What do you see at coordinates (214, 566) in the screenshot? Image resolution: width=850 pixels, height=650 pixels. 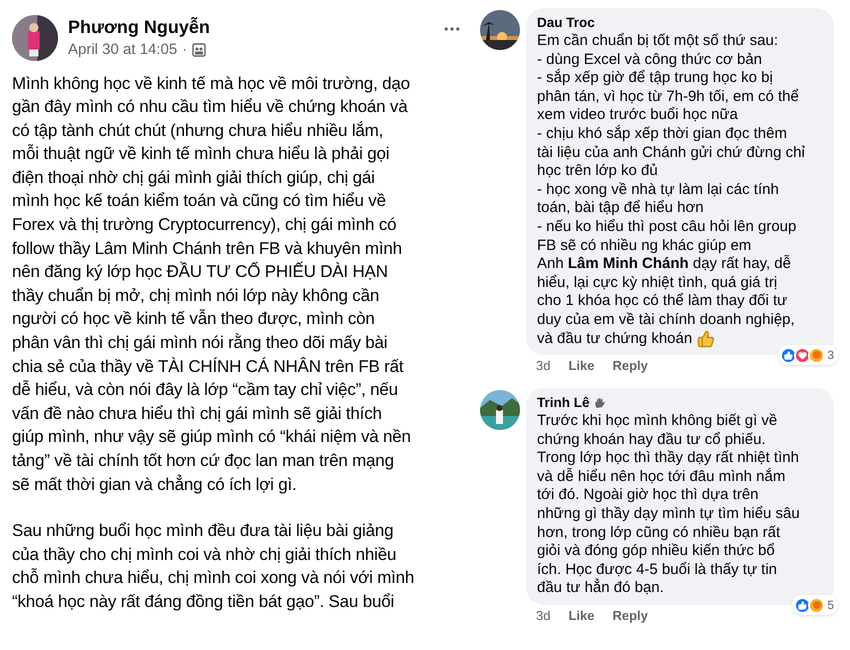 I see `post-paragraph: Sau những buổi học mình đều đưa tài liệu bài giảng của thầy cho chị mình coi và nhờ chị giải thích nhiều chỗ mình chưa hiểu, chị mình coi xong và nói với mình “khoá học này rất đáng đồng tiền bát gạo”. Sau buổi` at bounding box center [214, 566].